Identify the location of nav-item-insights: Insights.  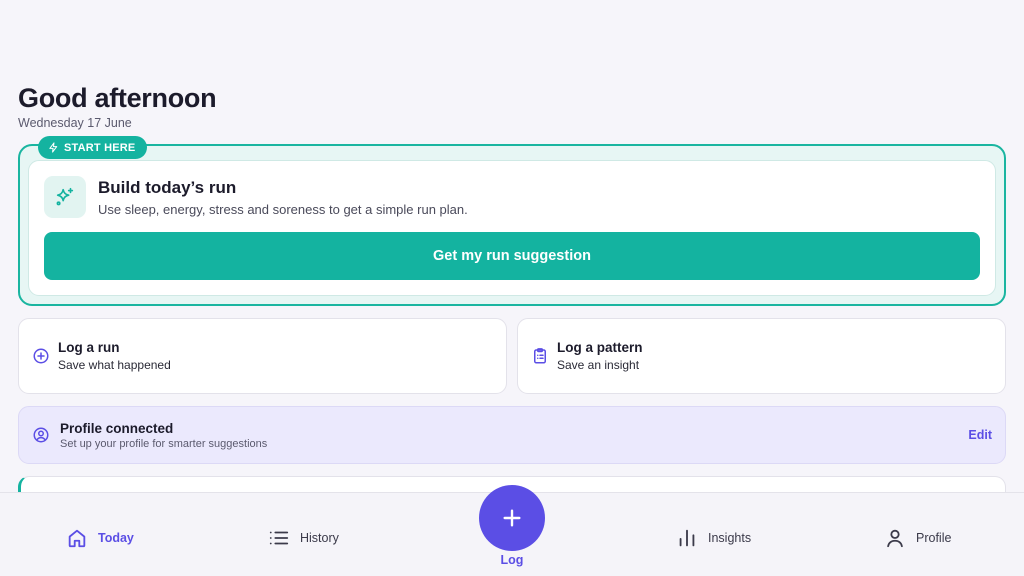
(713, 538).